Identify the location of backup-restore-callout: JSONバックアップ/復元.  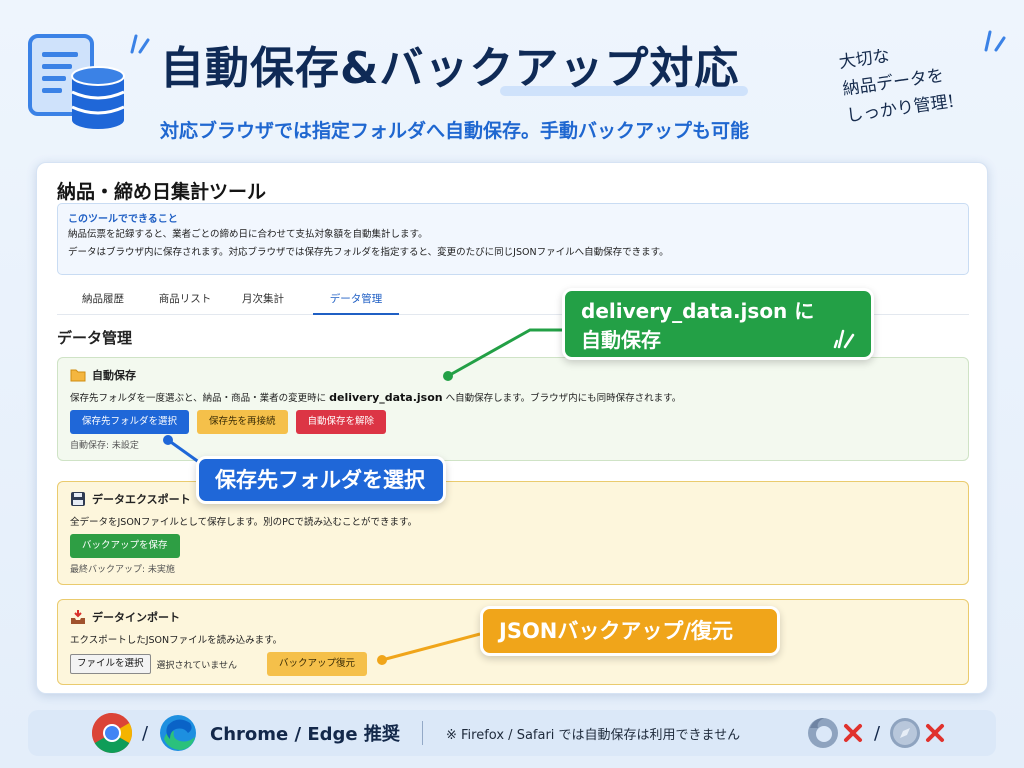
(630, 631).